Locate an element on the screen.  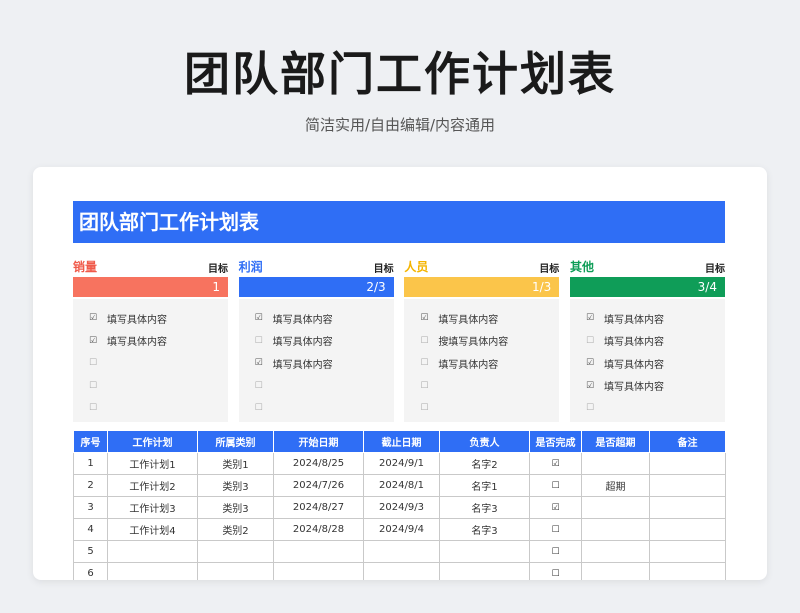
table-cell: 超期 is located at coordinates (615, 485).